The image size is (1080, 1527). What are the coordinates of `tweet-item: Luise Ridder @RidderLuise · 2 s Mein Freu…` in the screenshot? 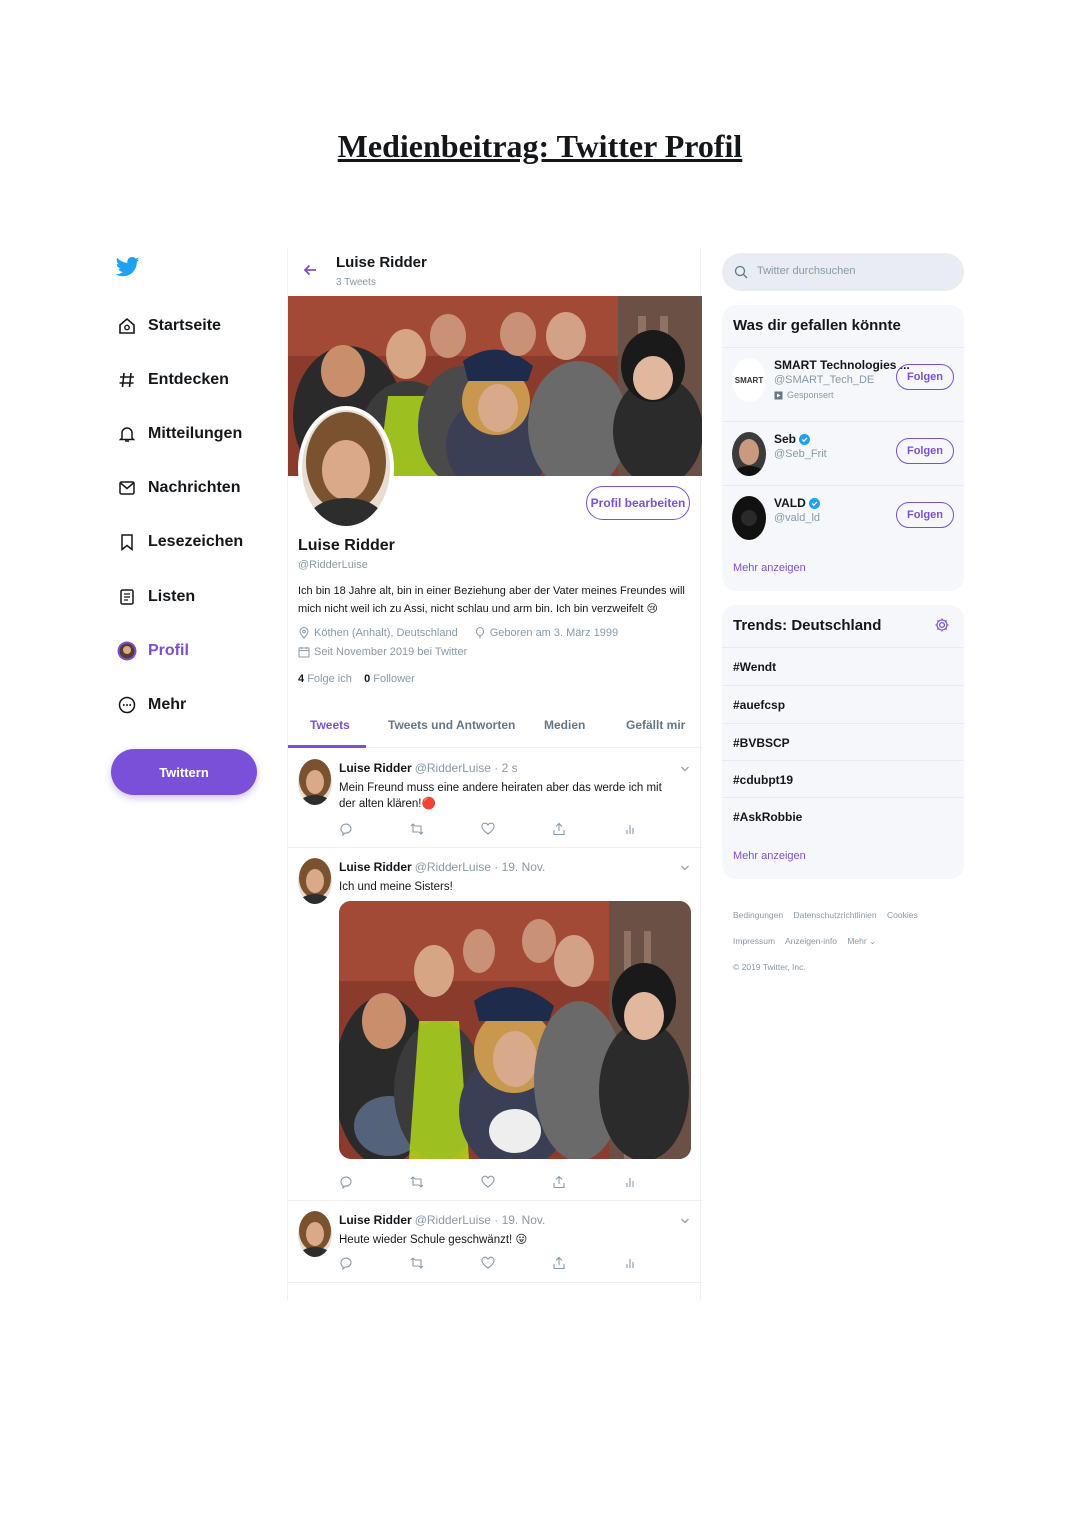 It's located at (495, 798).